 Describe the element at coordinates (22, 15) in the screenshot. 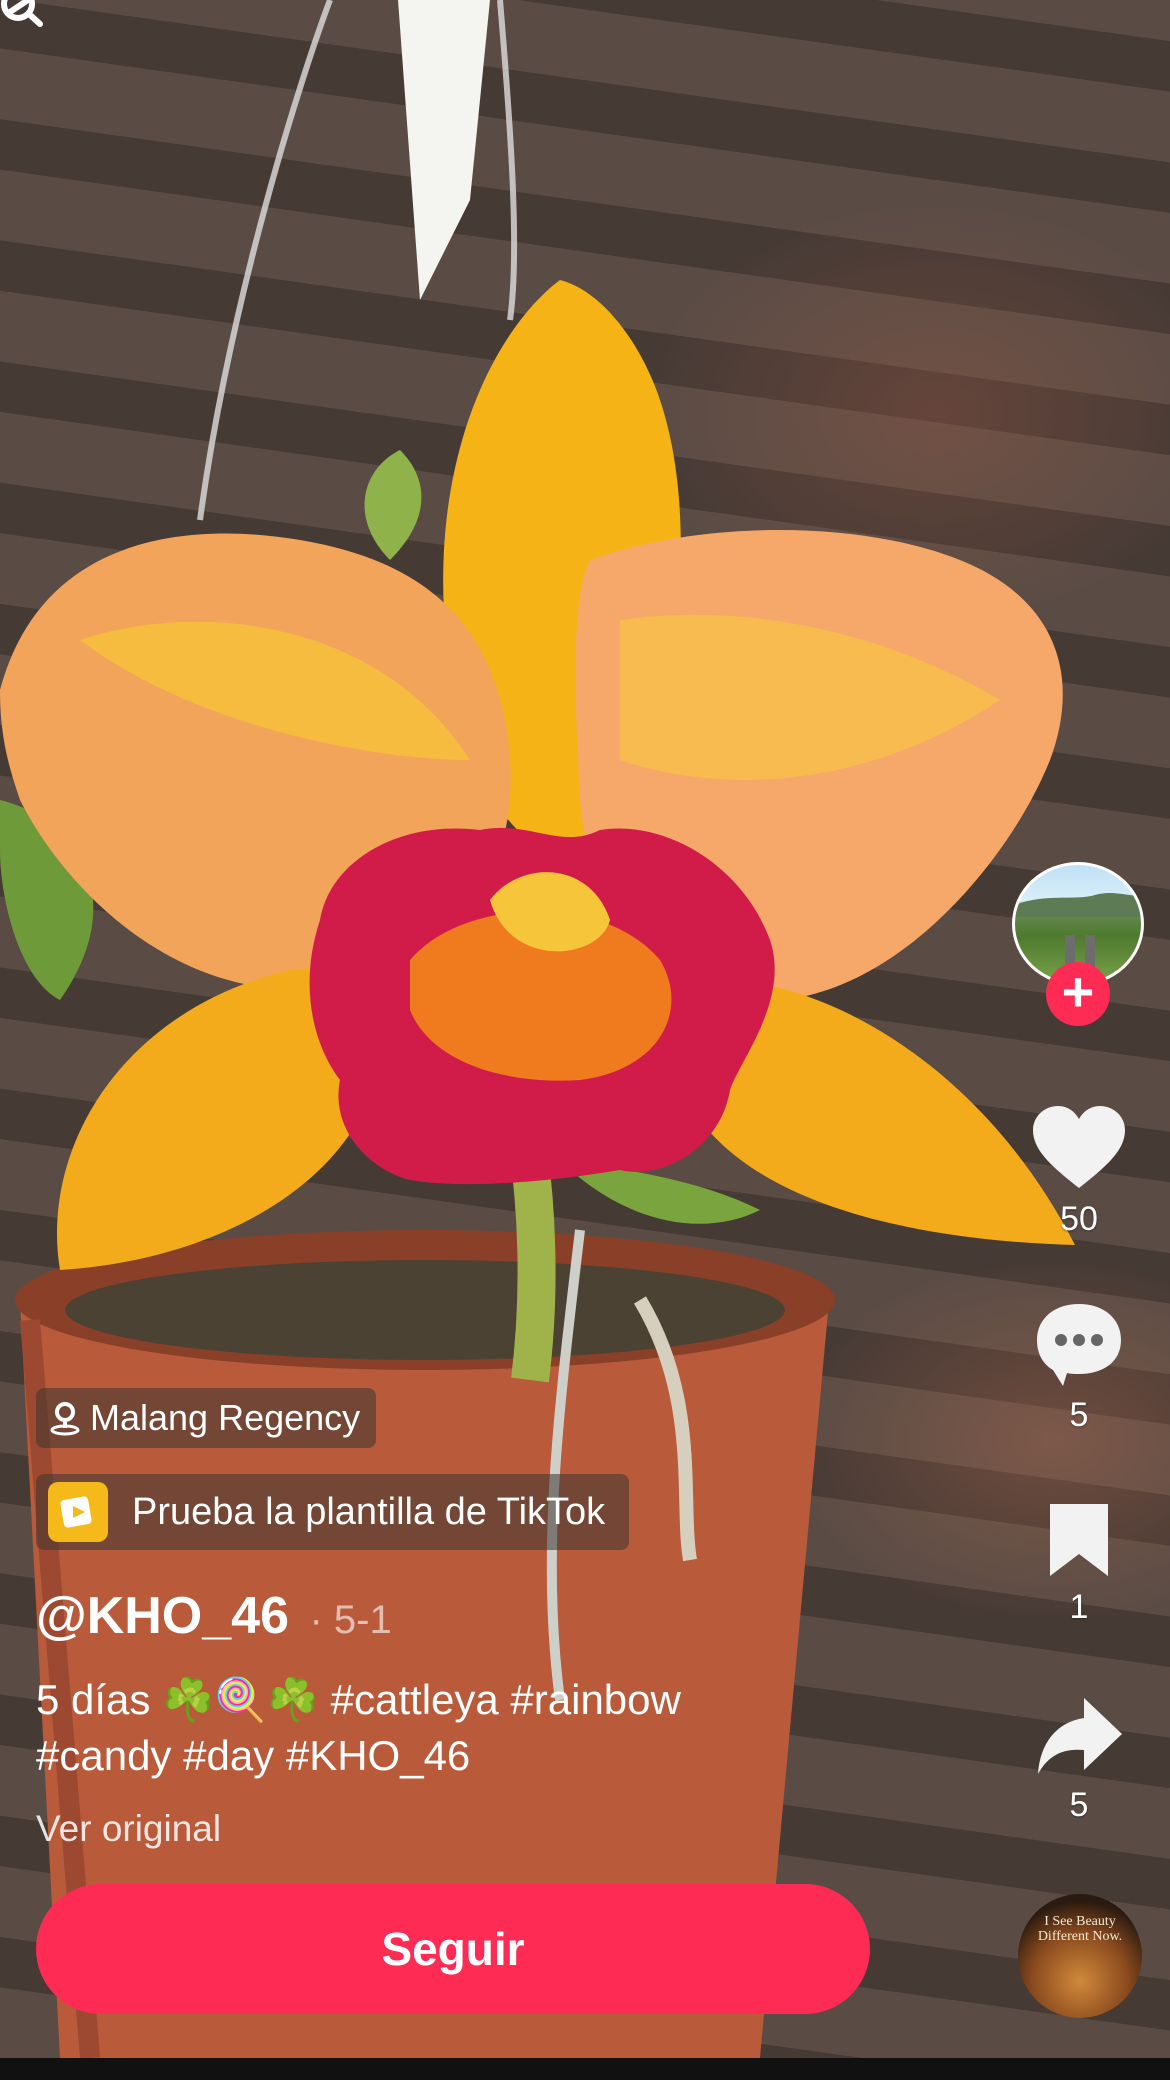

I see `search-icon` at that location.